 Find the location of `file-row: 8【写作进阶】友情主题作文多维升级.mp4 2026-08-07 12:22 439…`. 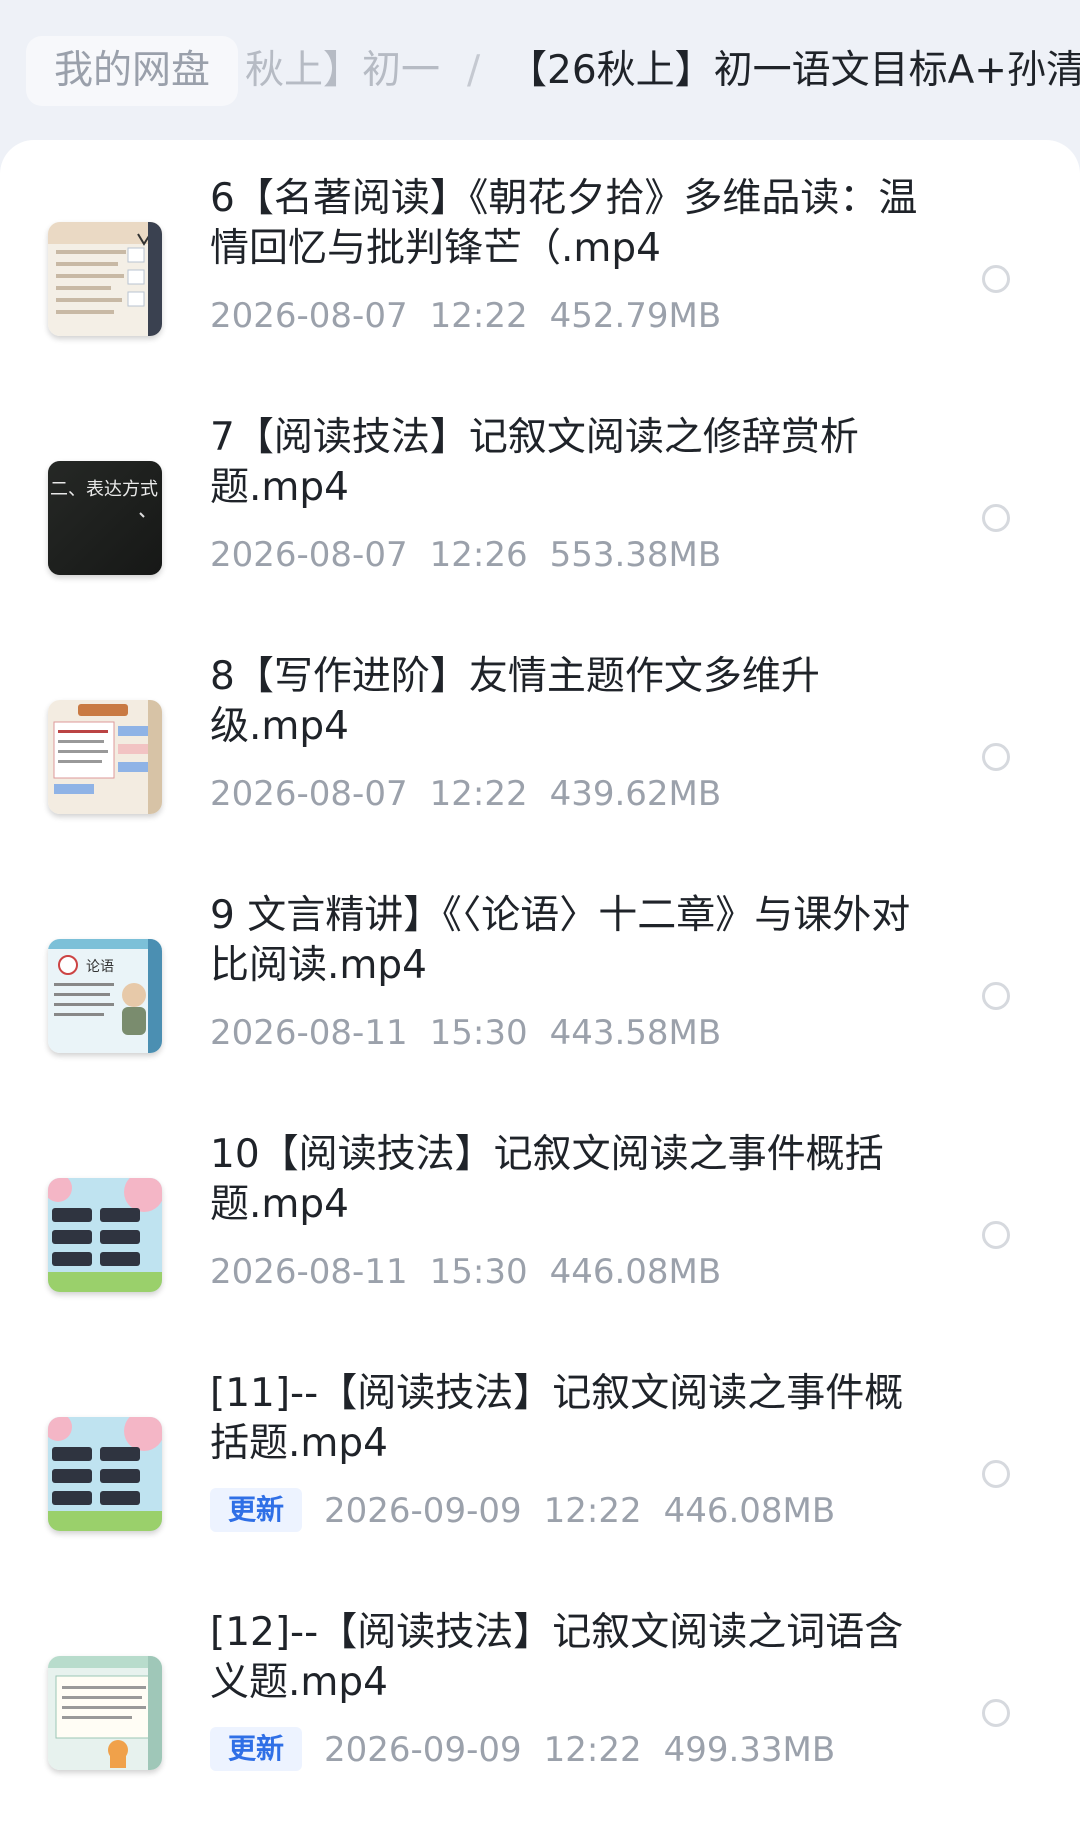

file-row: 8【写作进阶】友情主题作文多维升级.mp4 2026-08-07 12:22 439… is located at coordinates (540, 737).